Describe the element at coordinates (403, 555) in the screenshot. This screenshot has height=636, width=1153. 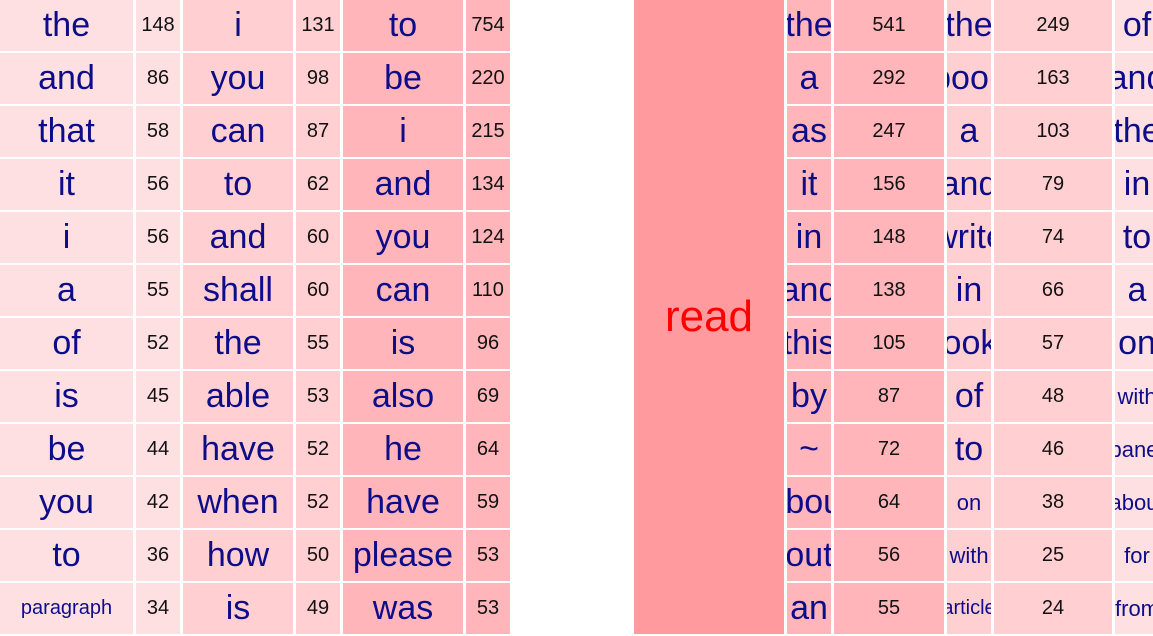
I see `word-cell: please` at that location.